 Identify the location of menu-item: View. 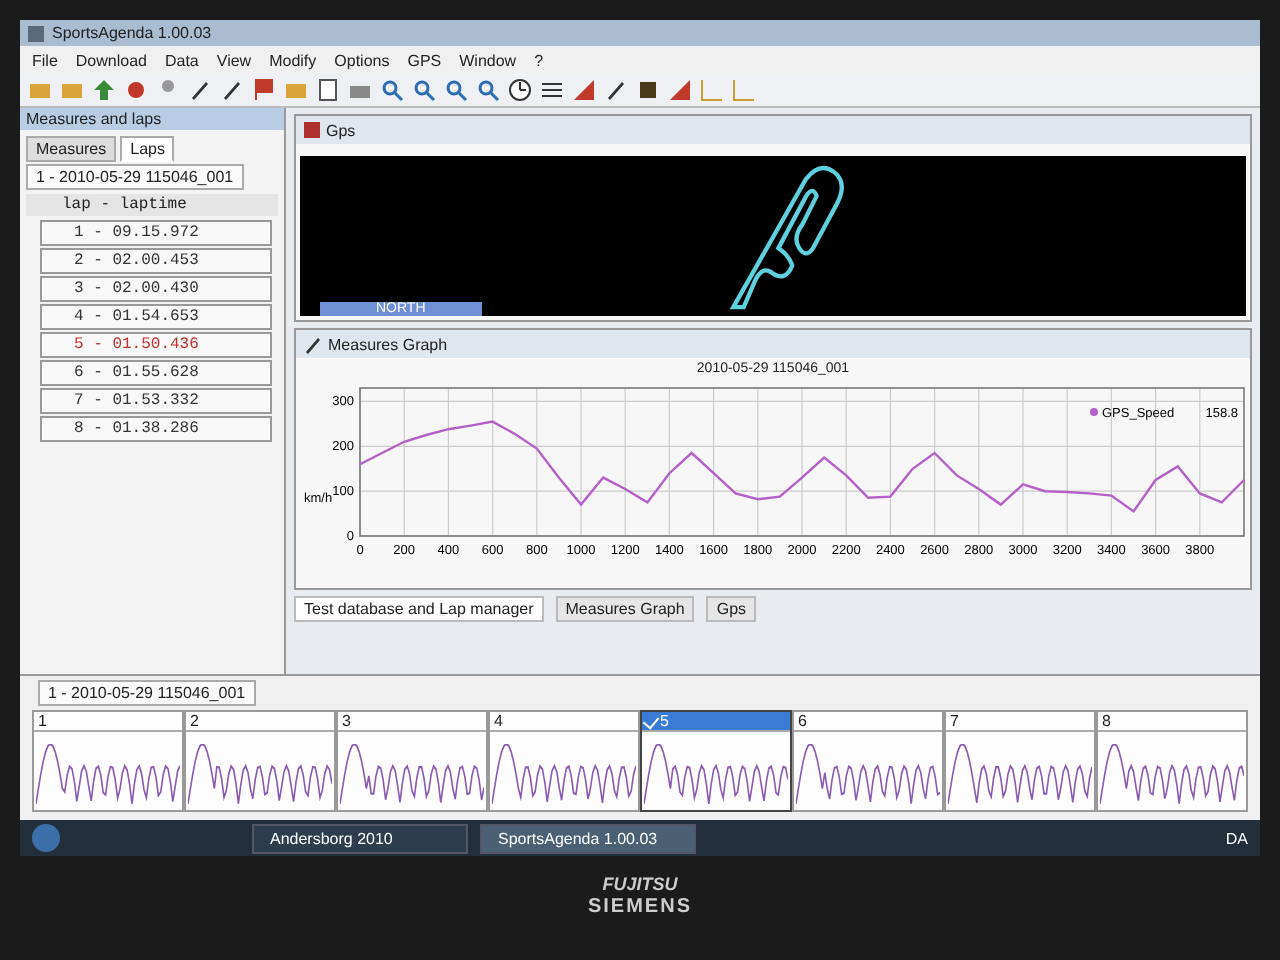
(234, 60).